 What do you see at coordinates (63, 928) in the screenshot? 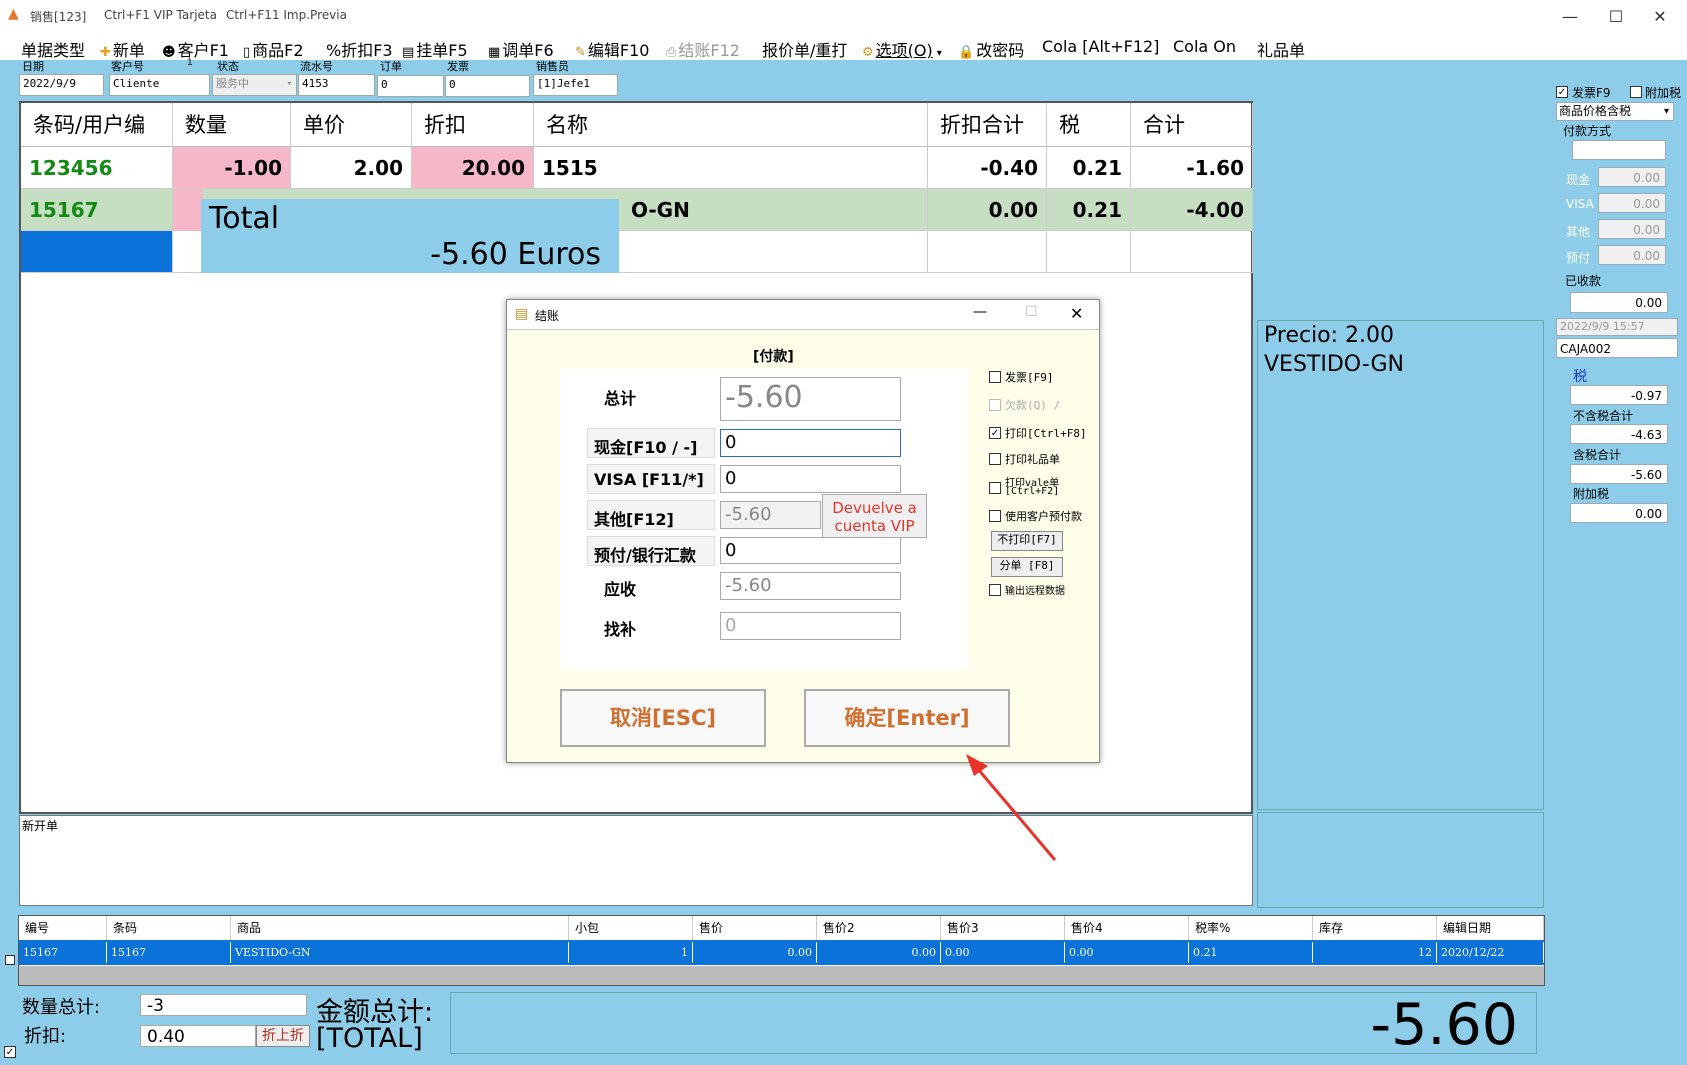
I see `btable-header-id: 编号` at bounding box center [63, 928].